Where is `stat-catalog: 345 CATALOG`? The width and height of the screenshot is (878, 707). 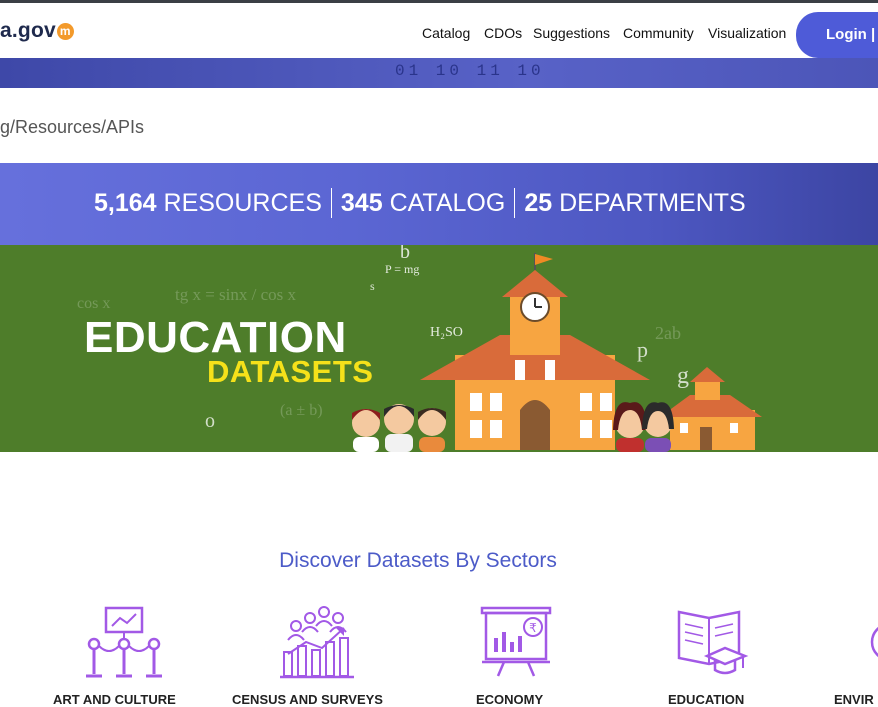 stat-catalog: 345 CATALOG is located at coordinates (423, 203).